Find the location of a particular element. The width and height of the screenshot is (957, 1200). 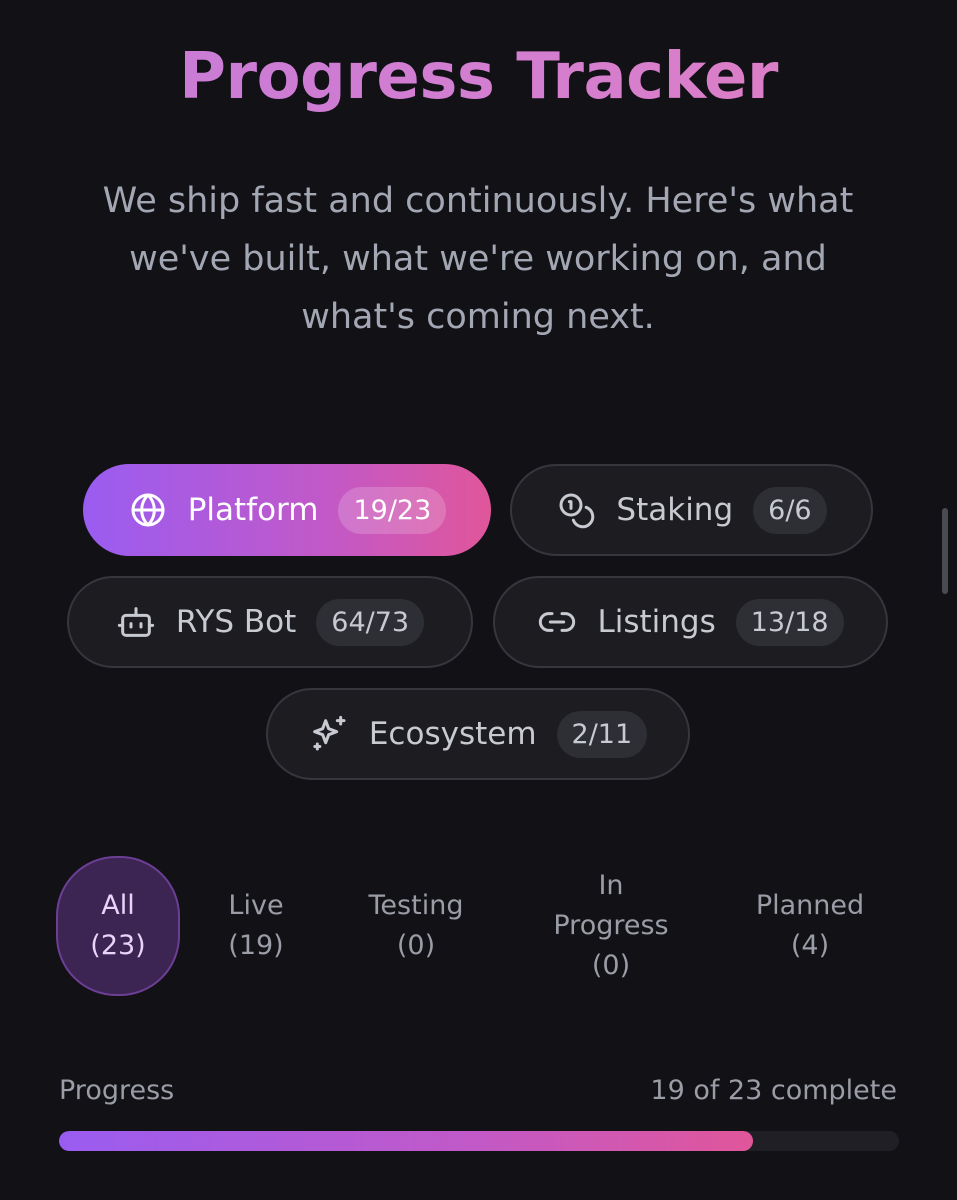

category-listings-pill: Listings 13/18 is located at coordinates (690, 622).